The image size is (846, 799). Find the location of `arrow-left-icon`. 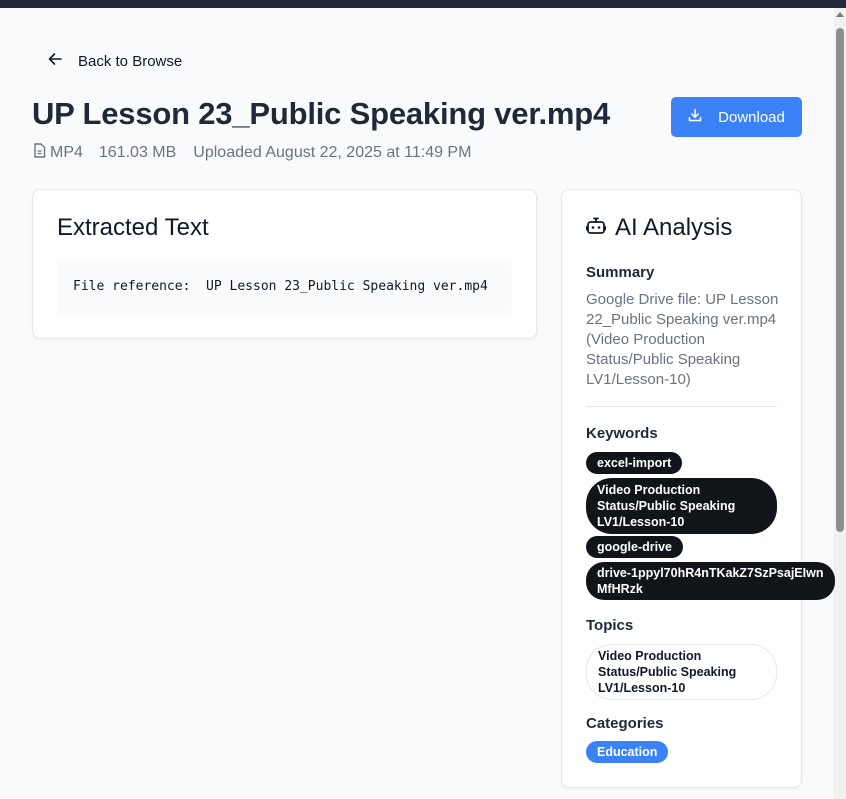

arrow-left-icon is located at coordinates (55, 61).